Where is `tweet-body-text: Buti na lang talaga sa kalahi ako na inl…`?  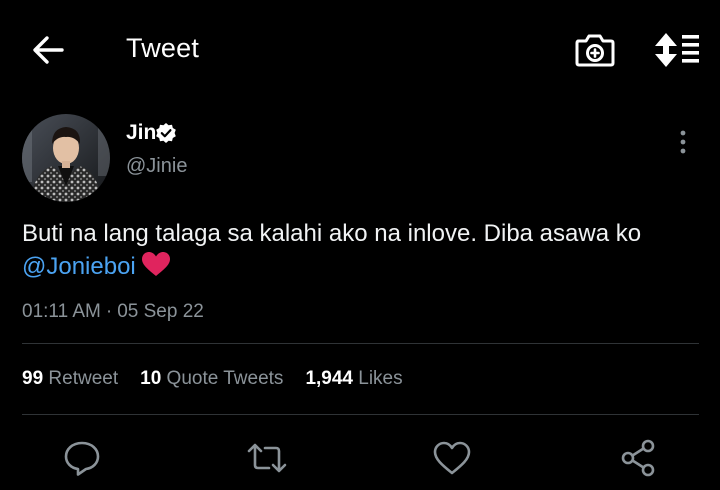
tweet-body-text: Buti na lang talaga sa kalahi ako na inl… is located at coordinates (332, 233).